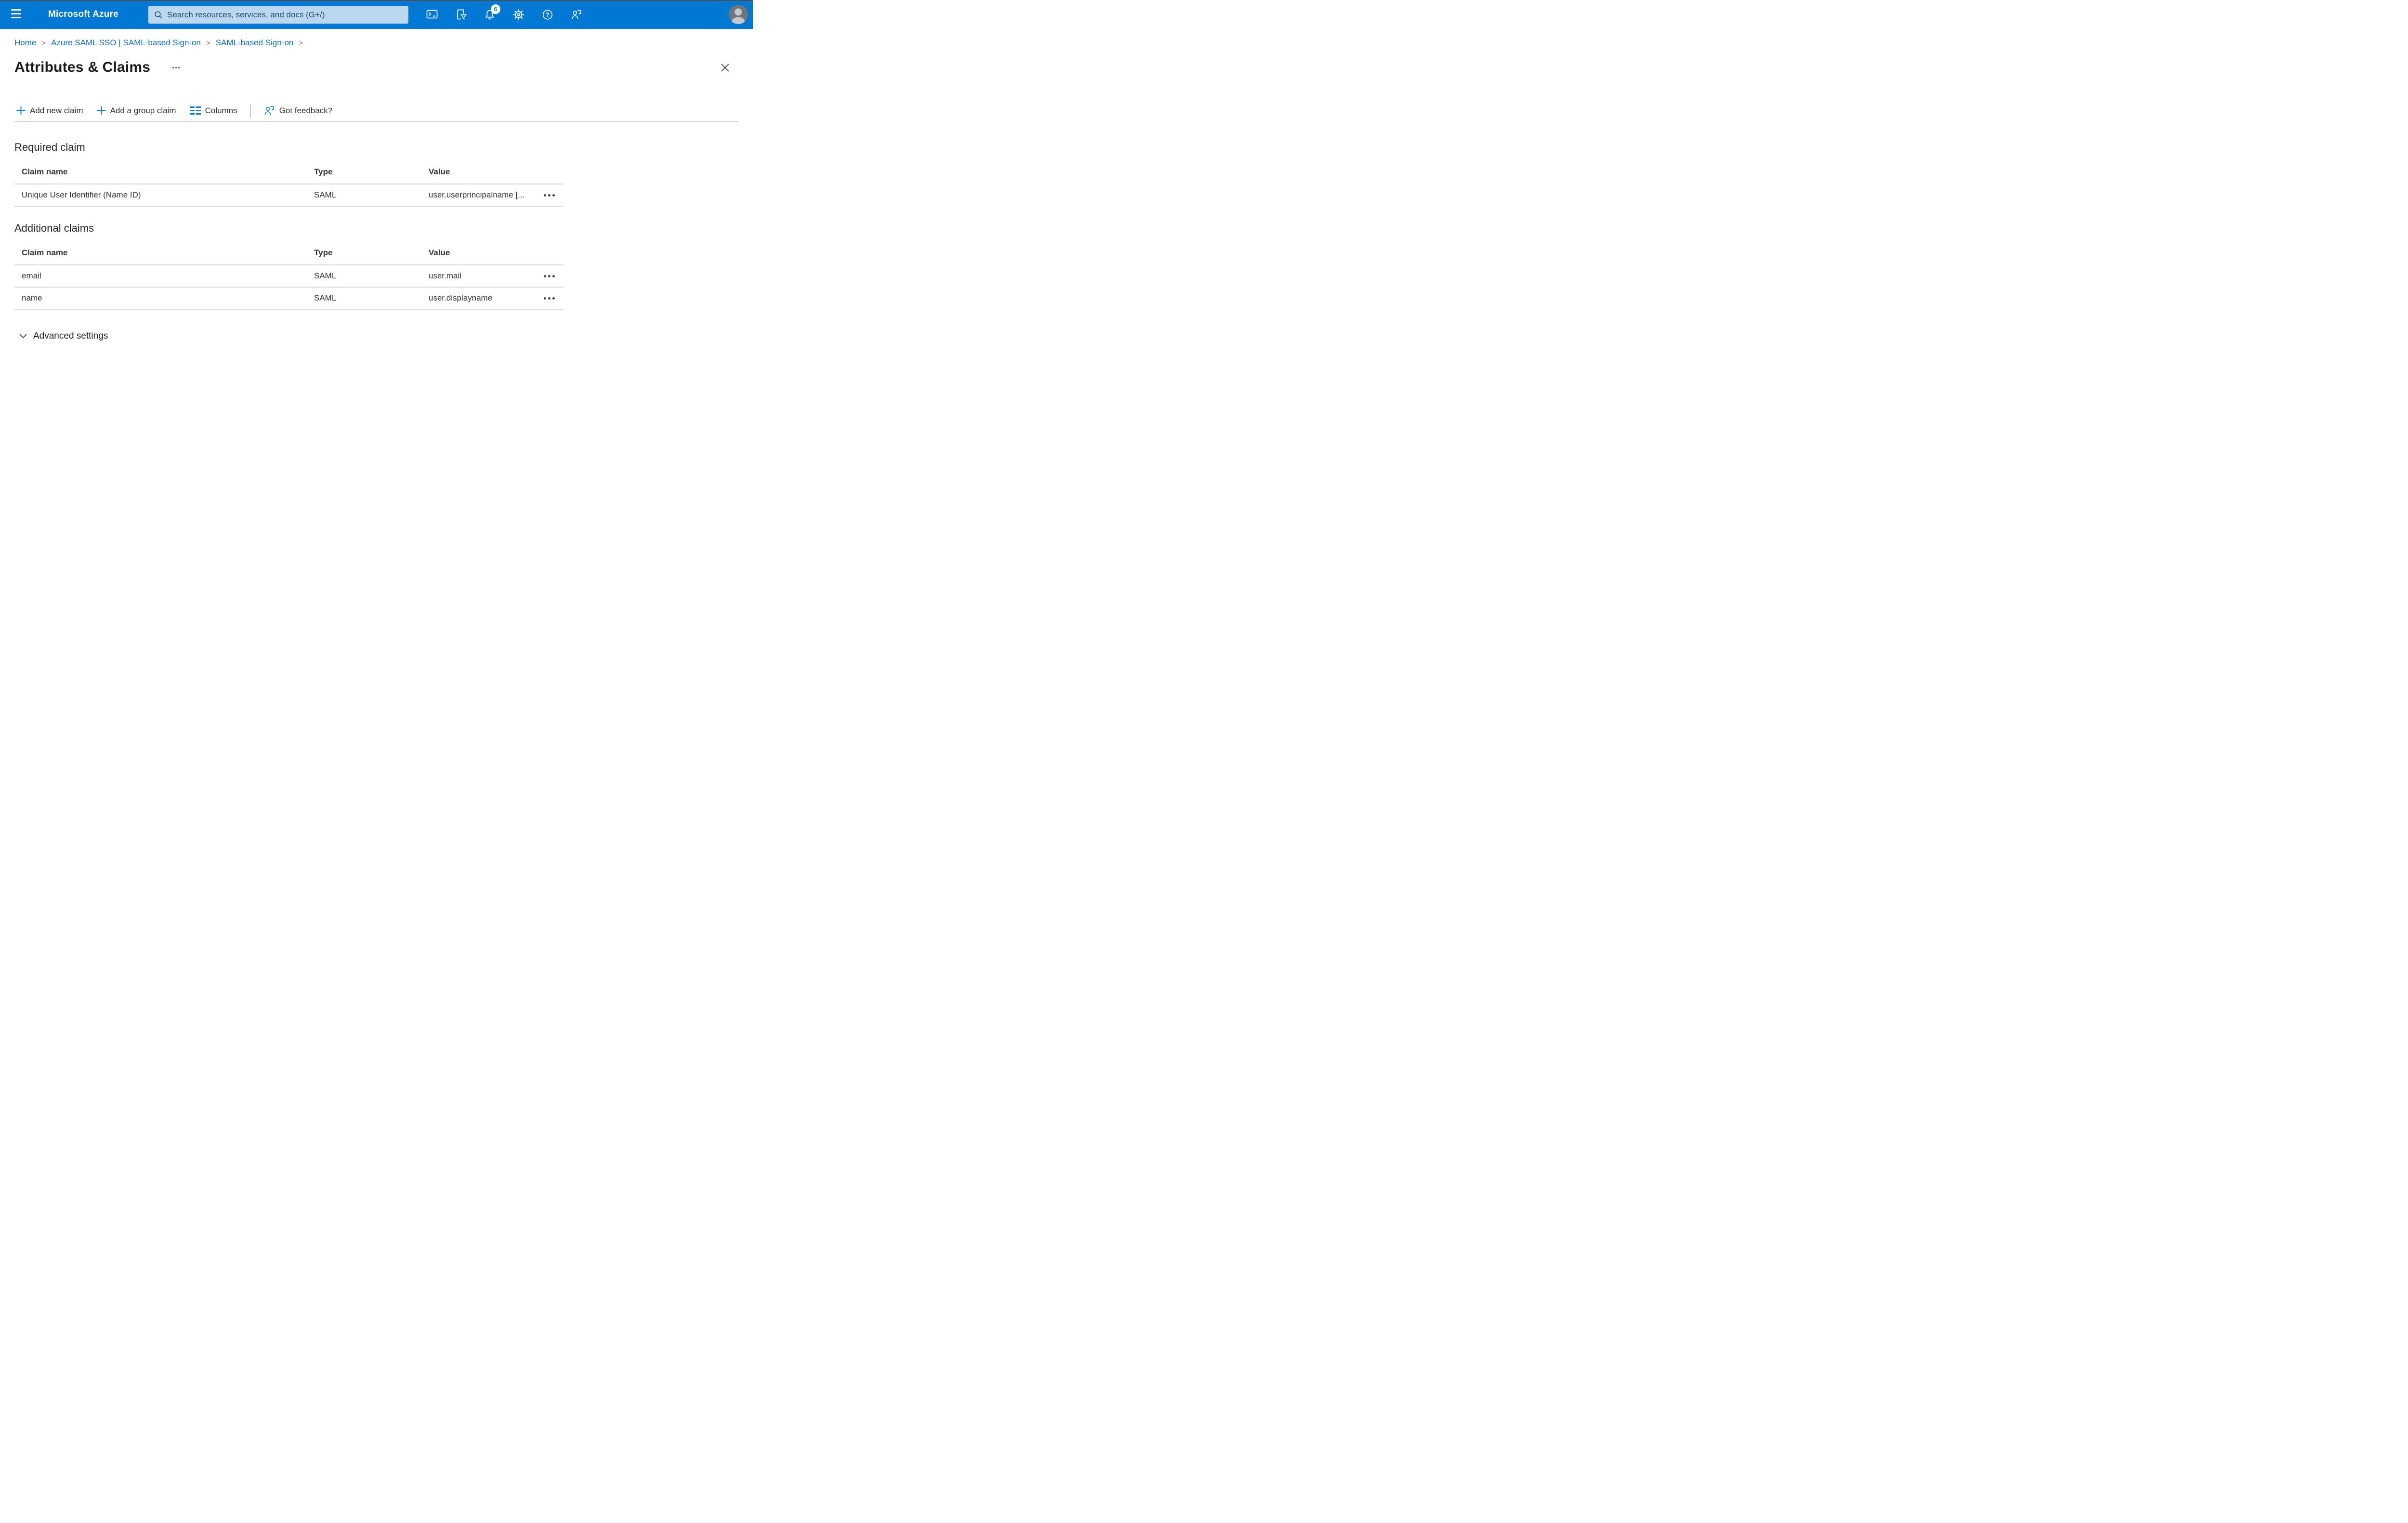 The width and height of the screenshot is (2408, 1523). Describe the element at coordinates (56, 110) in the screenshot. I see `add-new-claim-label: Add new claim` at that location.